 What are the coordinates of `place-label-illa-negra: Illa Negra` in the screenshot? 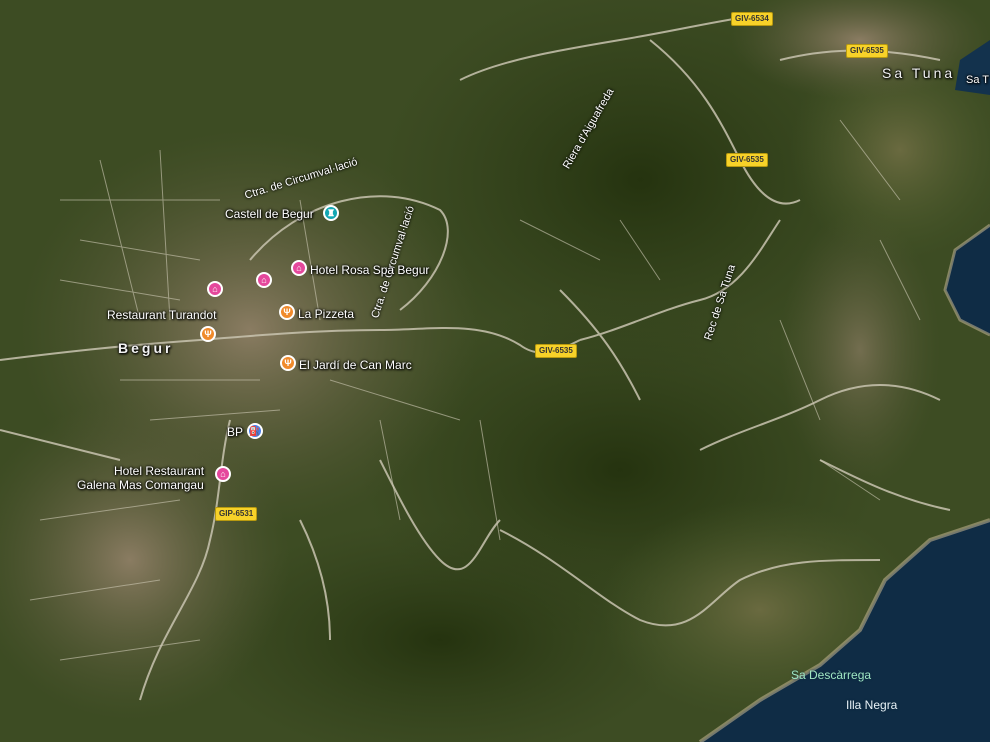 It's located at (871, 705).